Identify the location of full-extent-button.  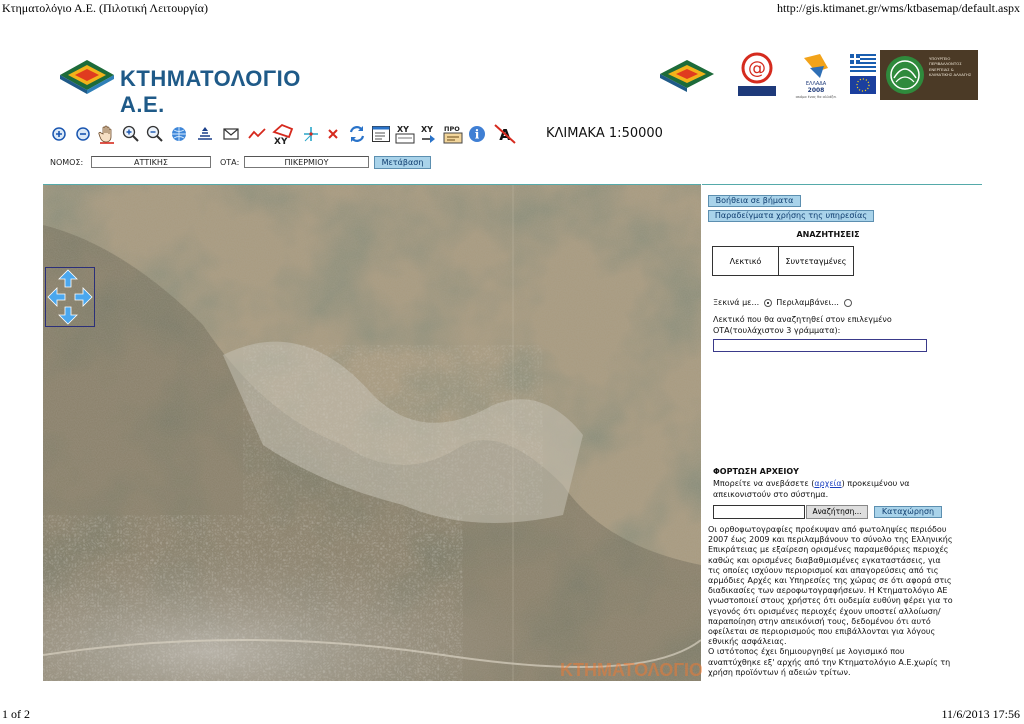
(179, 134).